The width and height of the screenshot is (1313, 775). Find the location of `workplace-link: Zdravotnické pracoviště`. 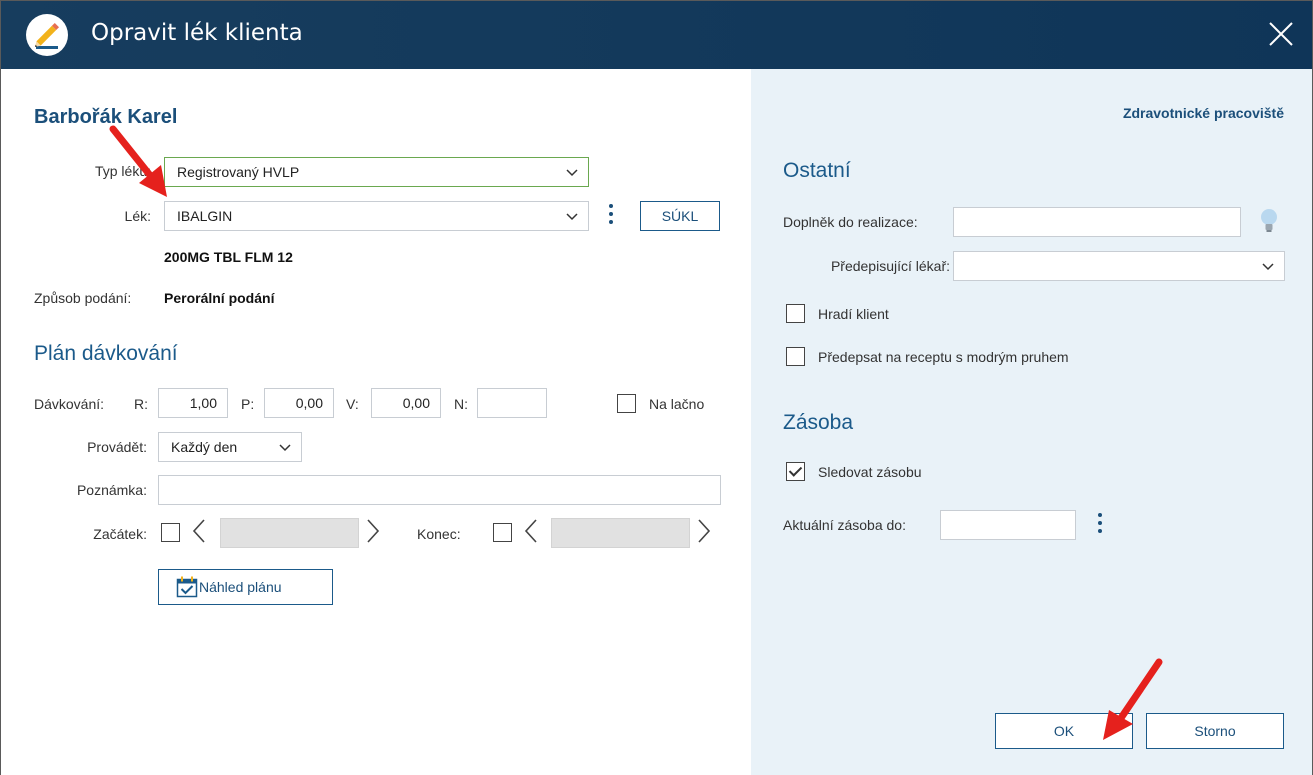

workplace-link: Zdravotnické pracoviště is located at coordinates (1203, 113).